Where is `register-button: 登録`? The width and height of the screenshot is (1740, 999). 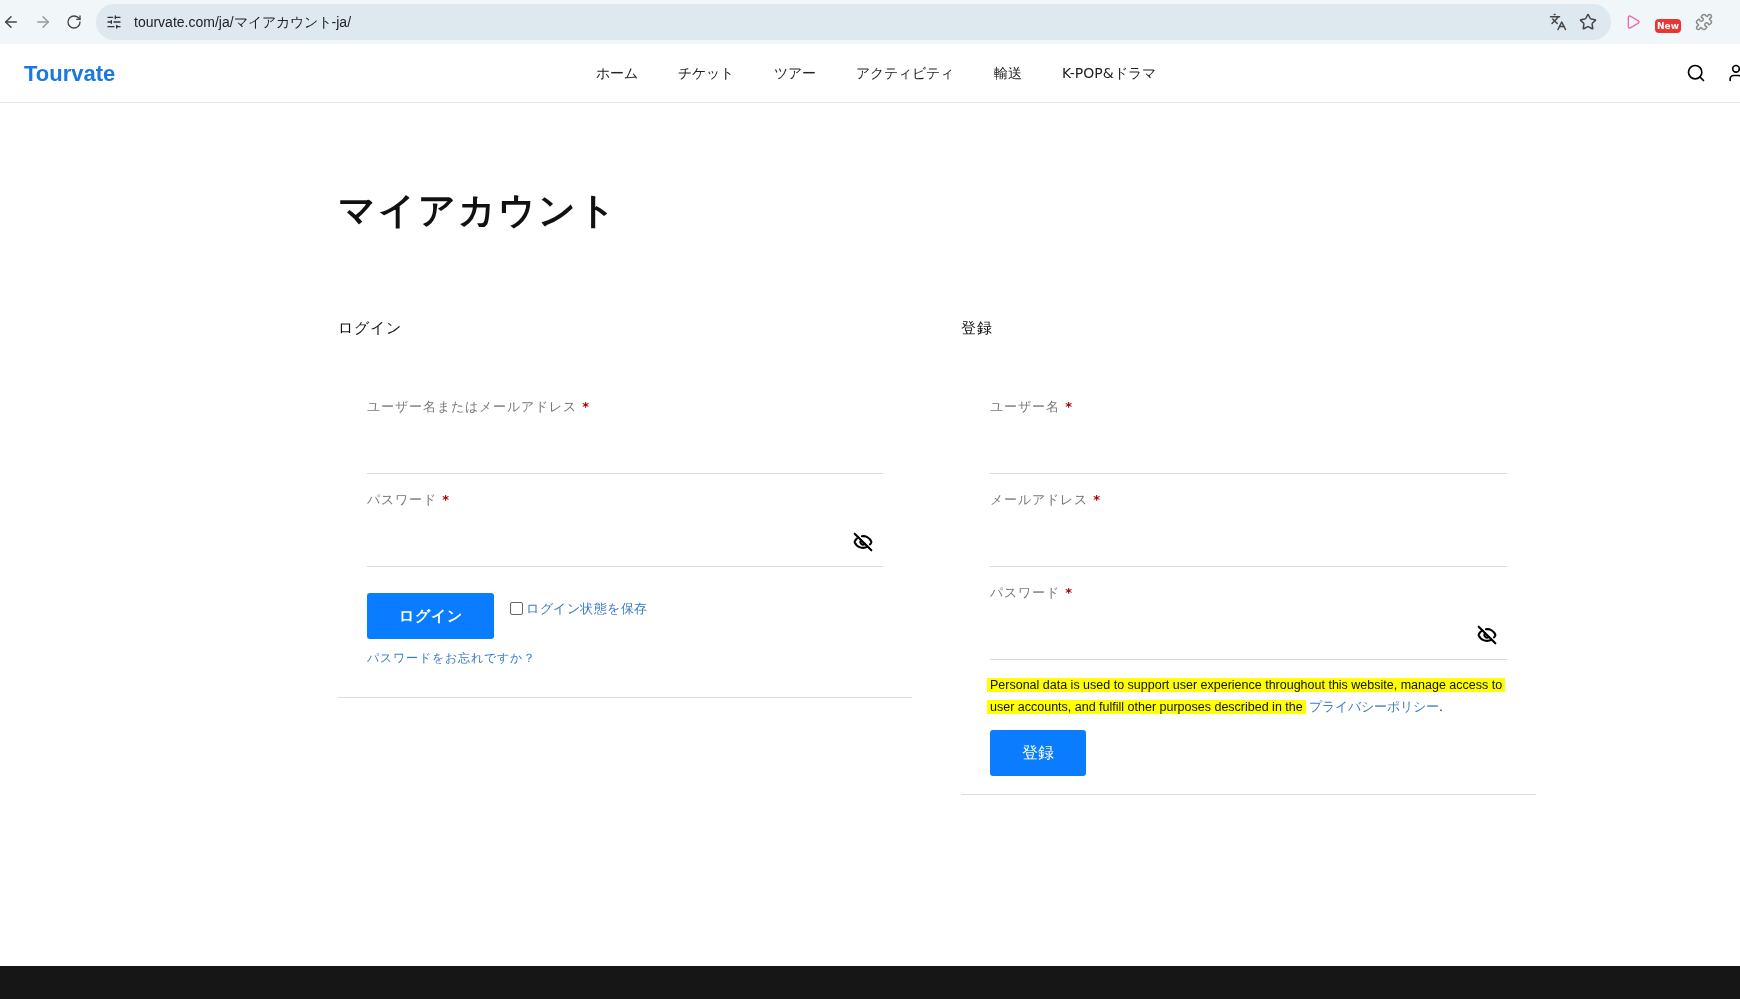
register-button: 登録 is located at coordinates (1038, 753).